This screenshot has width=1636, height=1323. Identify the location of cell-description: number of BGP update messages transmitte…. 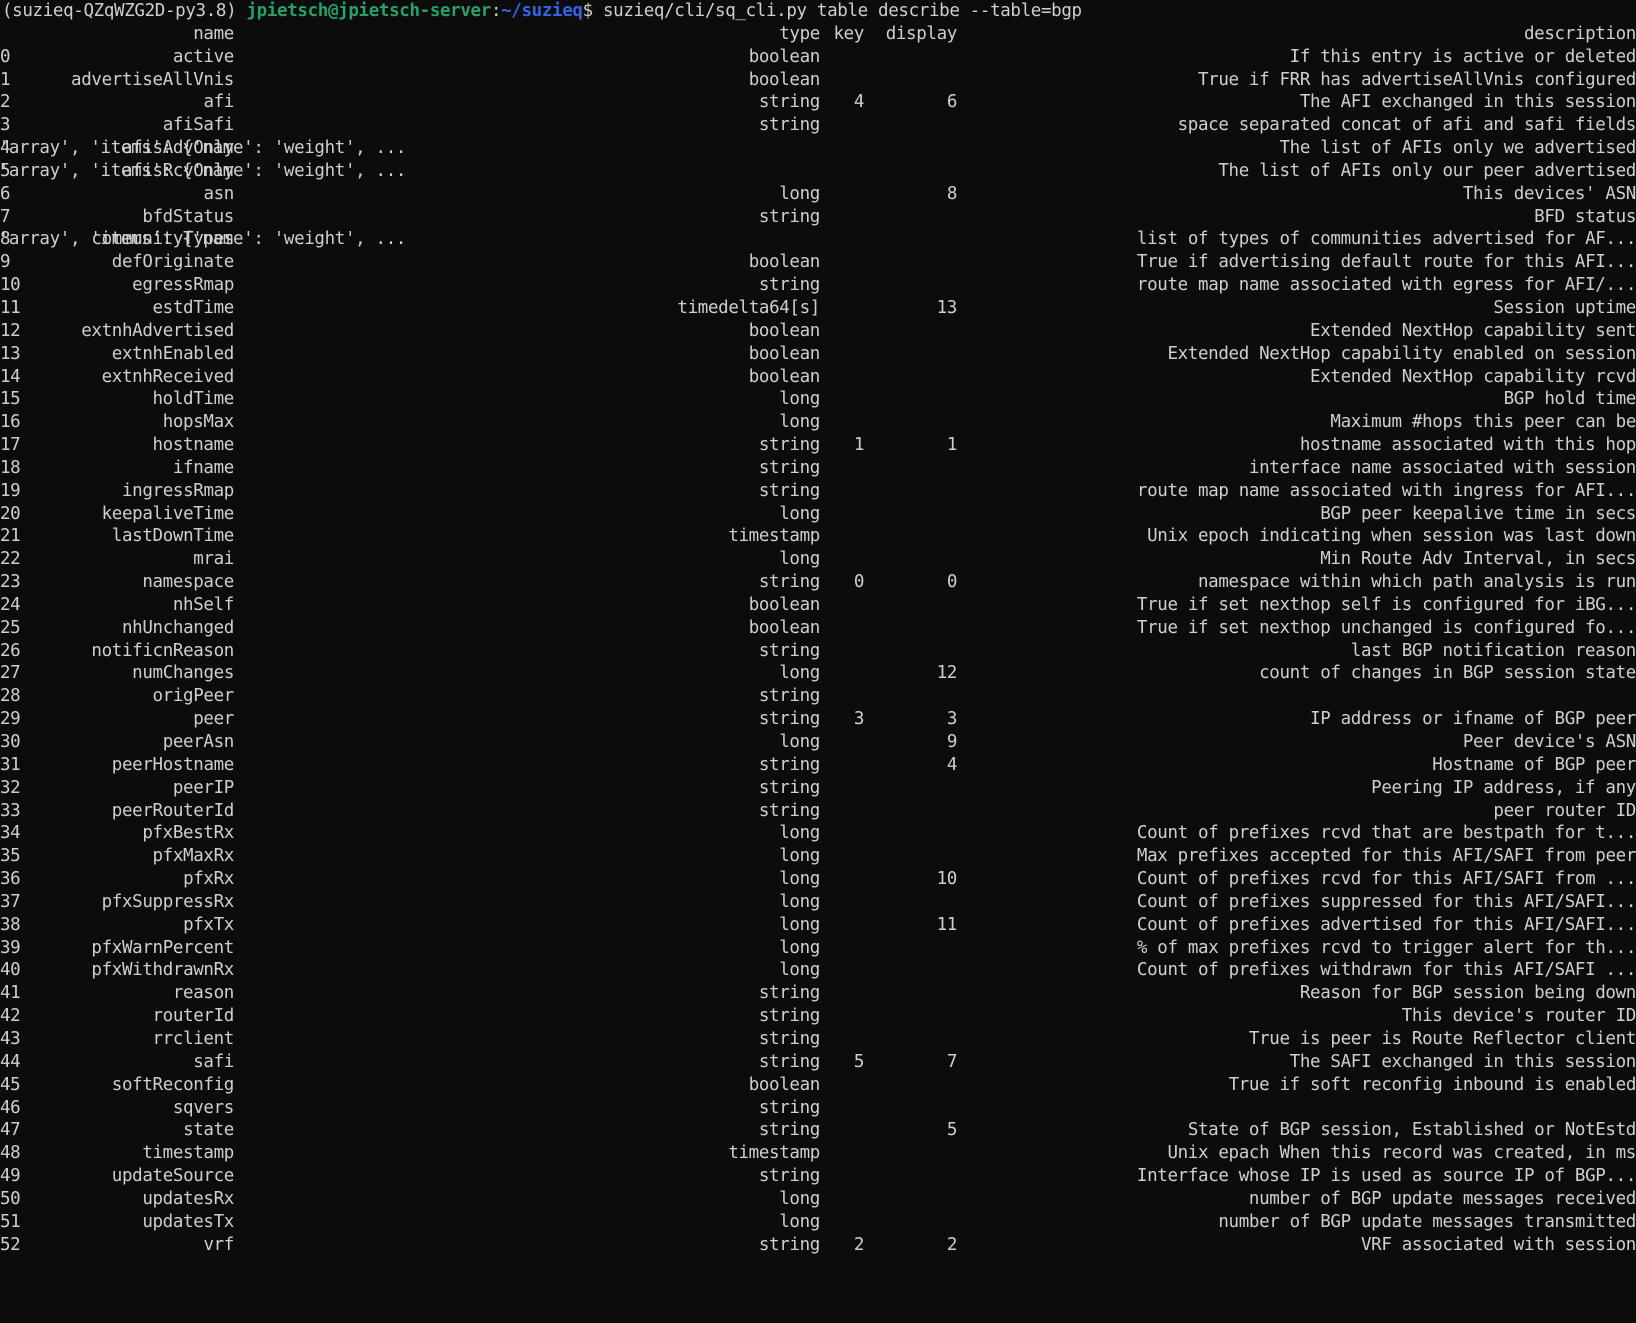
(1427, 1221).